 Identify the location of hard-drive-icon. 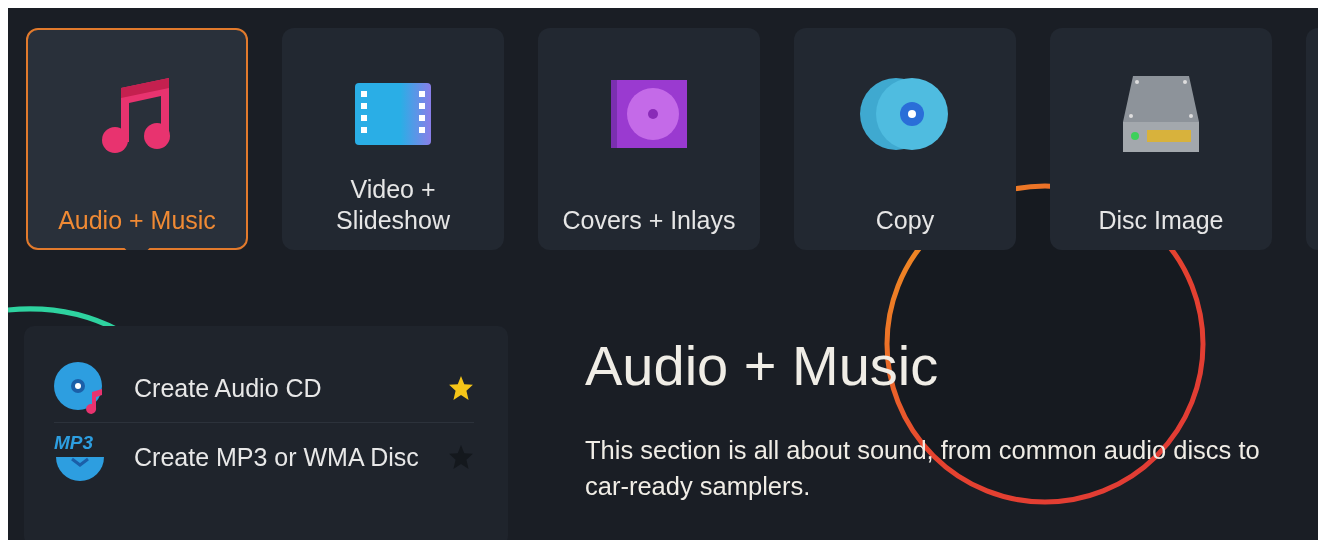
(1161, 114).